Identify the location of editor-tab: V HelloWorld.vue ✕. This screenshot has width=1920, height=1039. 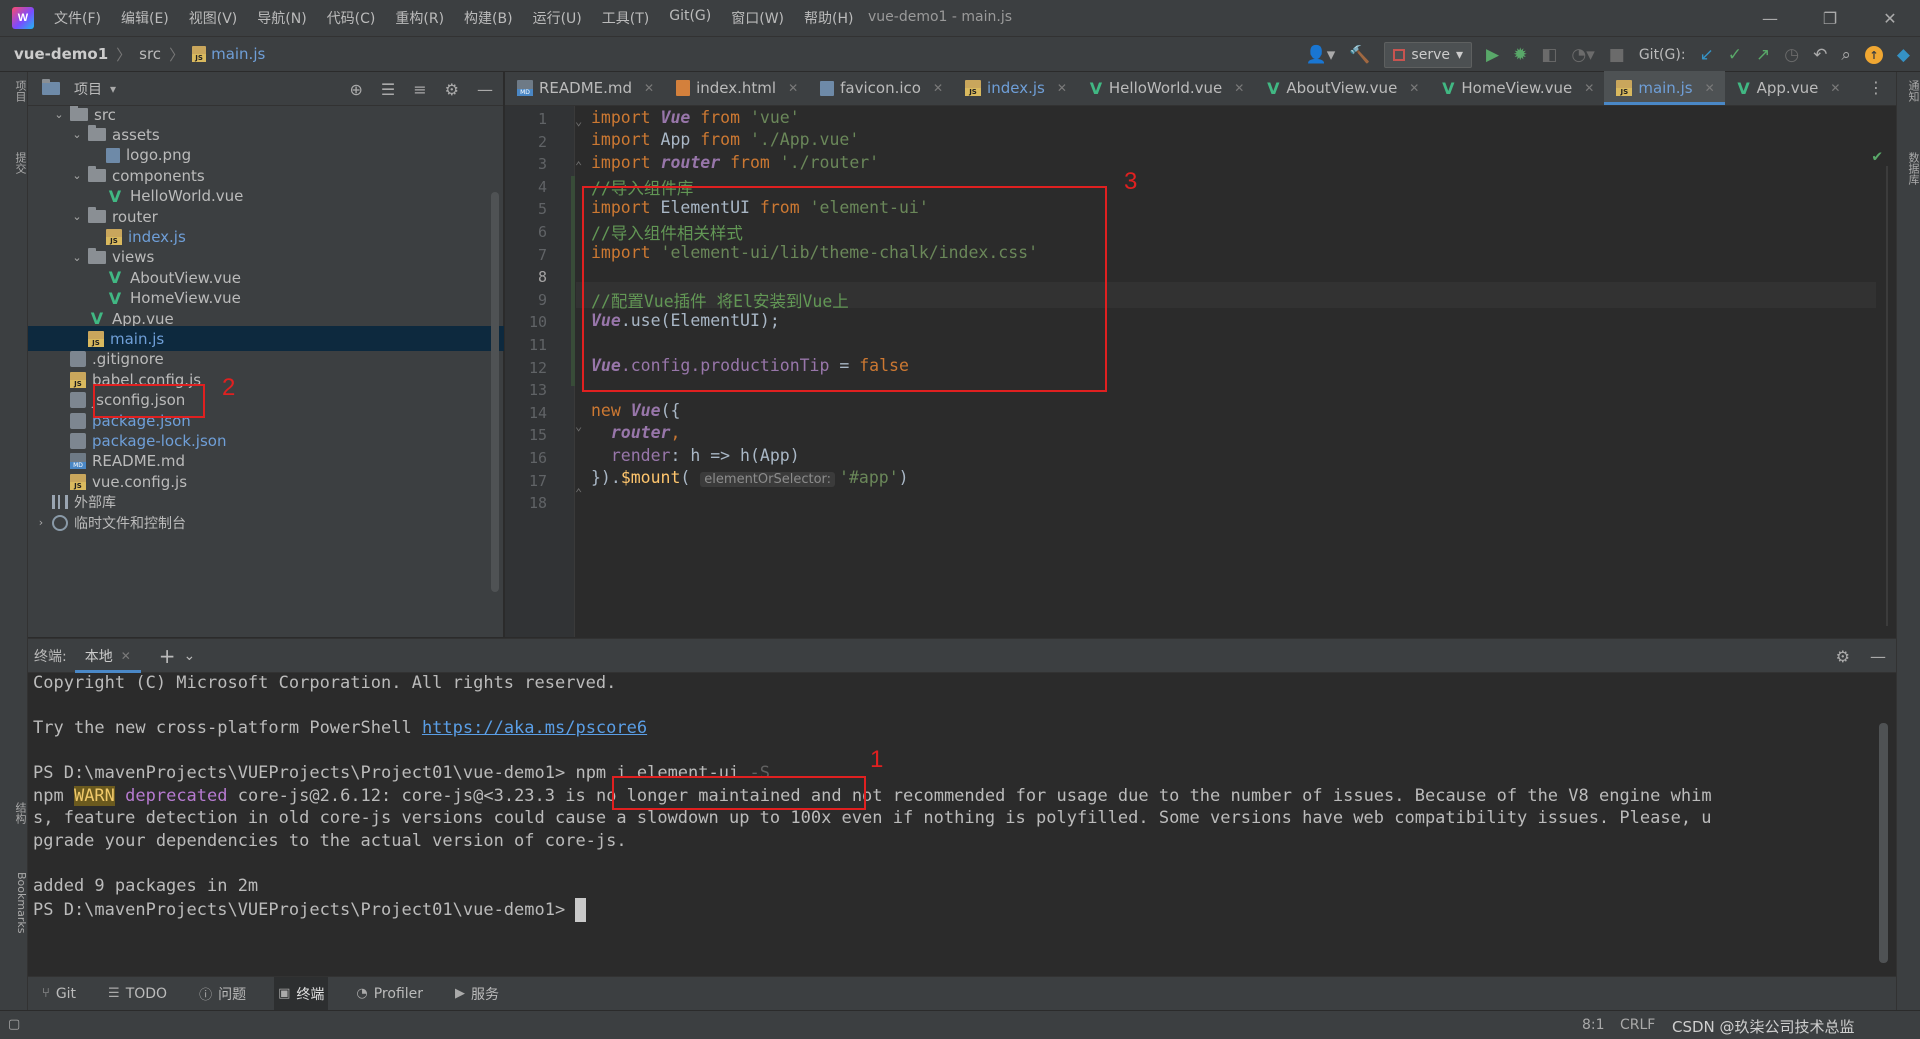
(1165, 88).